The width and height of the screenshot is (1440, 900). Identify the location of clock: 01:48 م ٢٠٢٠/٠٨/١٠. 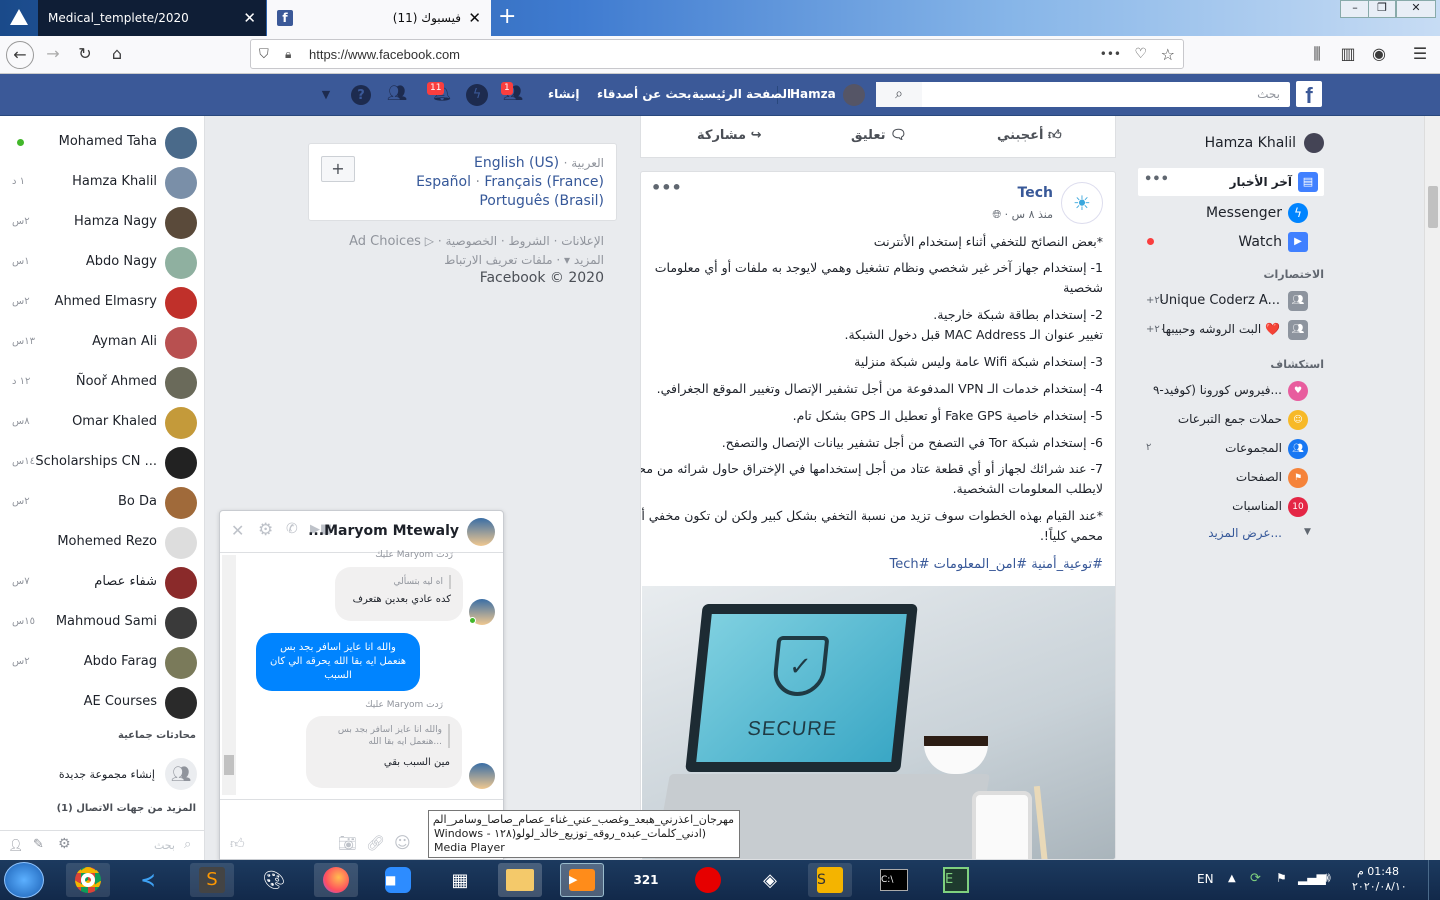
(1379, 879).